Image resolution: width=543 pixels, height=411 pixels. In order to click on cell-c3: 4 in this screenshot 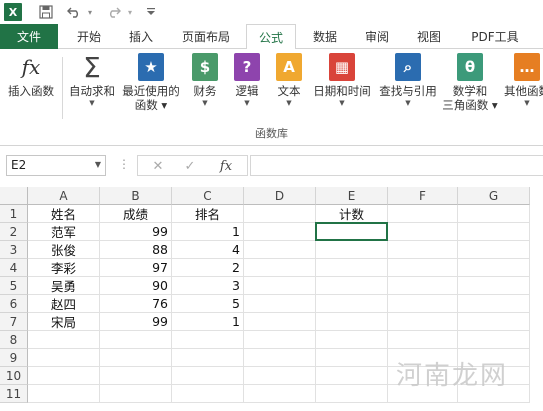, I will do `click(208, 250)`.